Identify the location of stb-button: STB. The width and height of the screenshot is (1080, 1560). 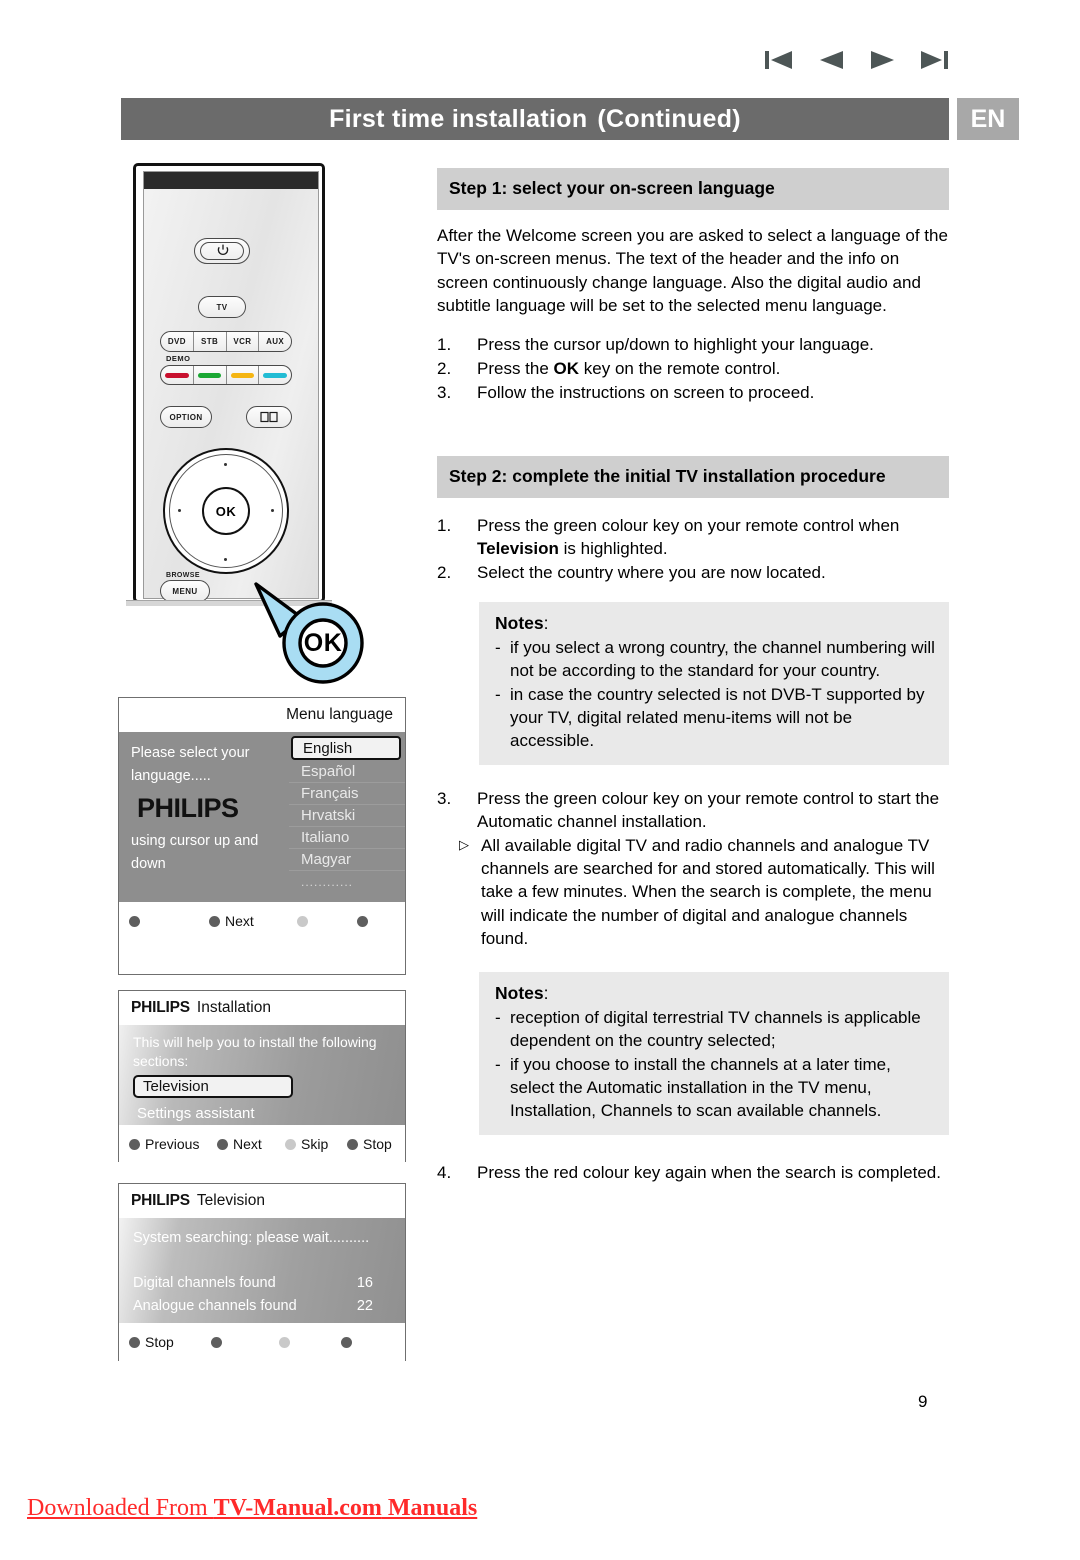
(210, 341).